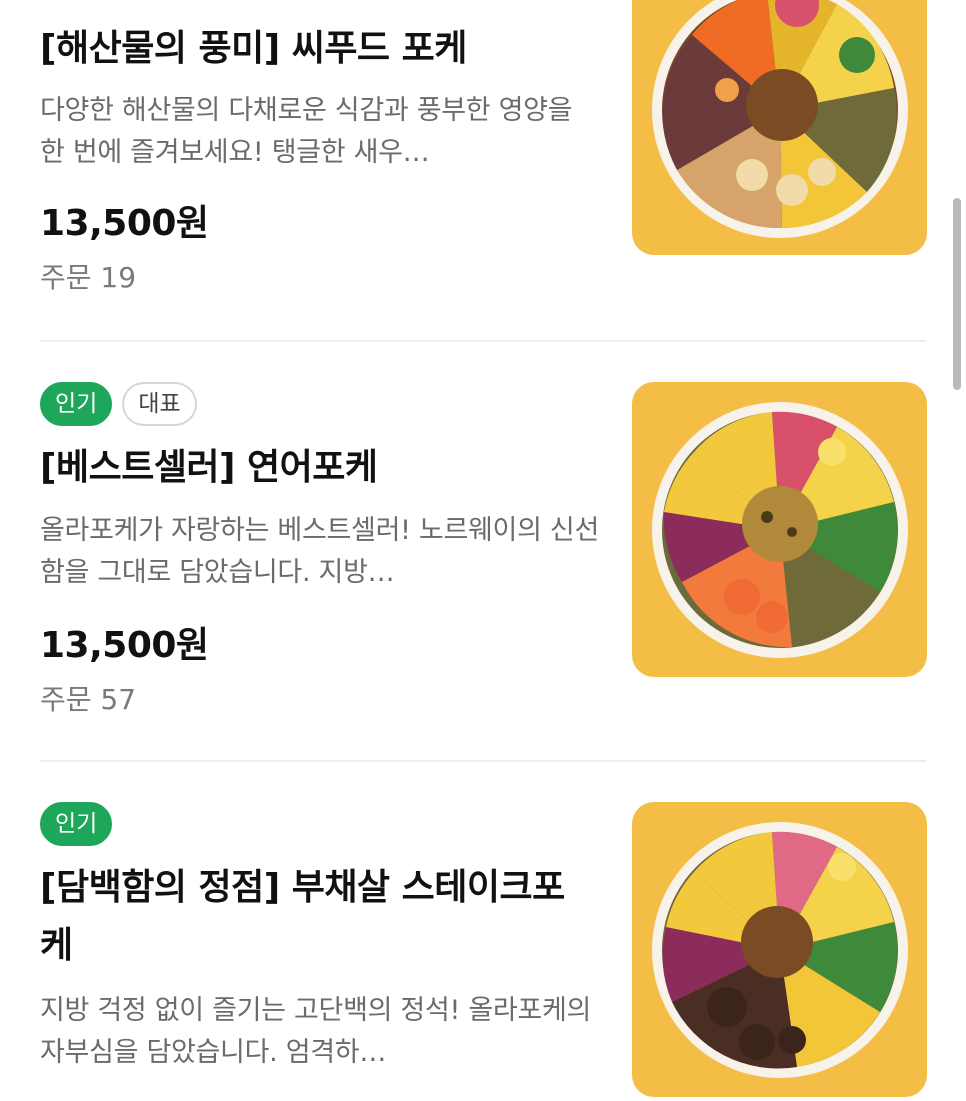  I want to click on signature-badge: 대표, so click(159, 404).